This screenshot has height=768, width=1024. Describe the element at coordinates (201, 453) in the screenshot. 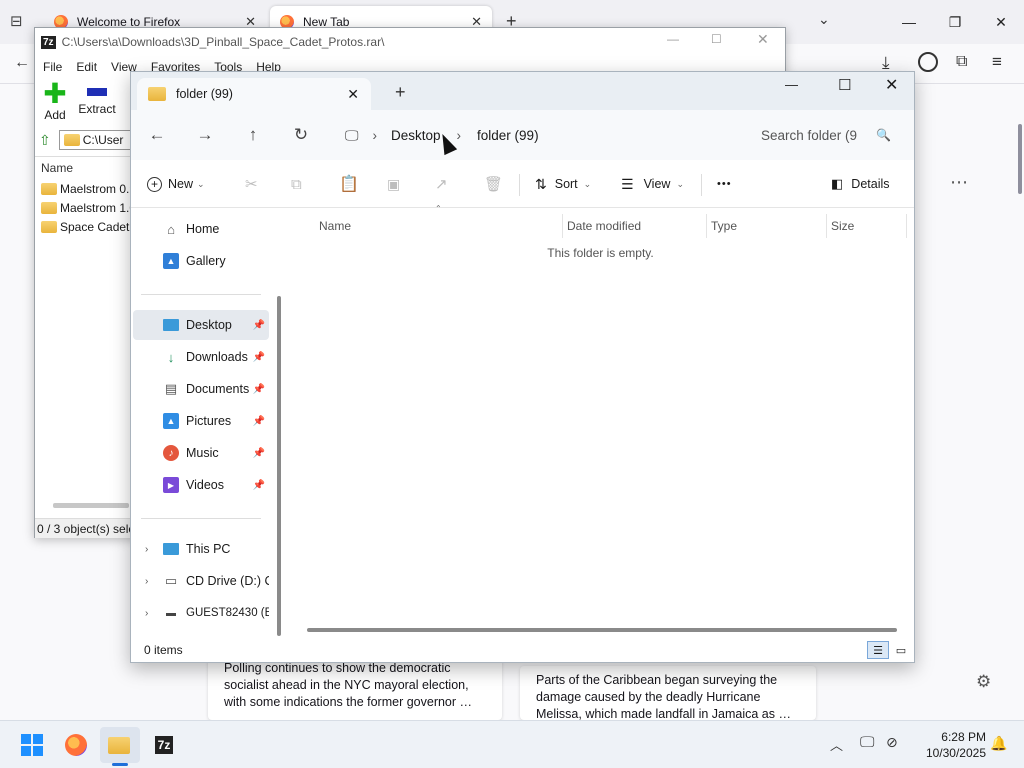

I see `nav-item-music: ♪ Music 📌` at that location.